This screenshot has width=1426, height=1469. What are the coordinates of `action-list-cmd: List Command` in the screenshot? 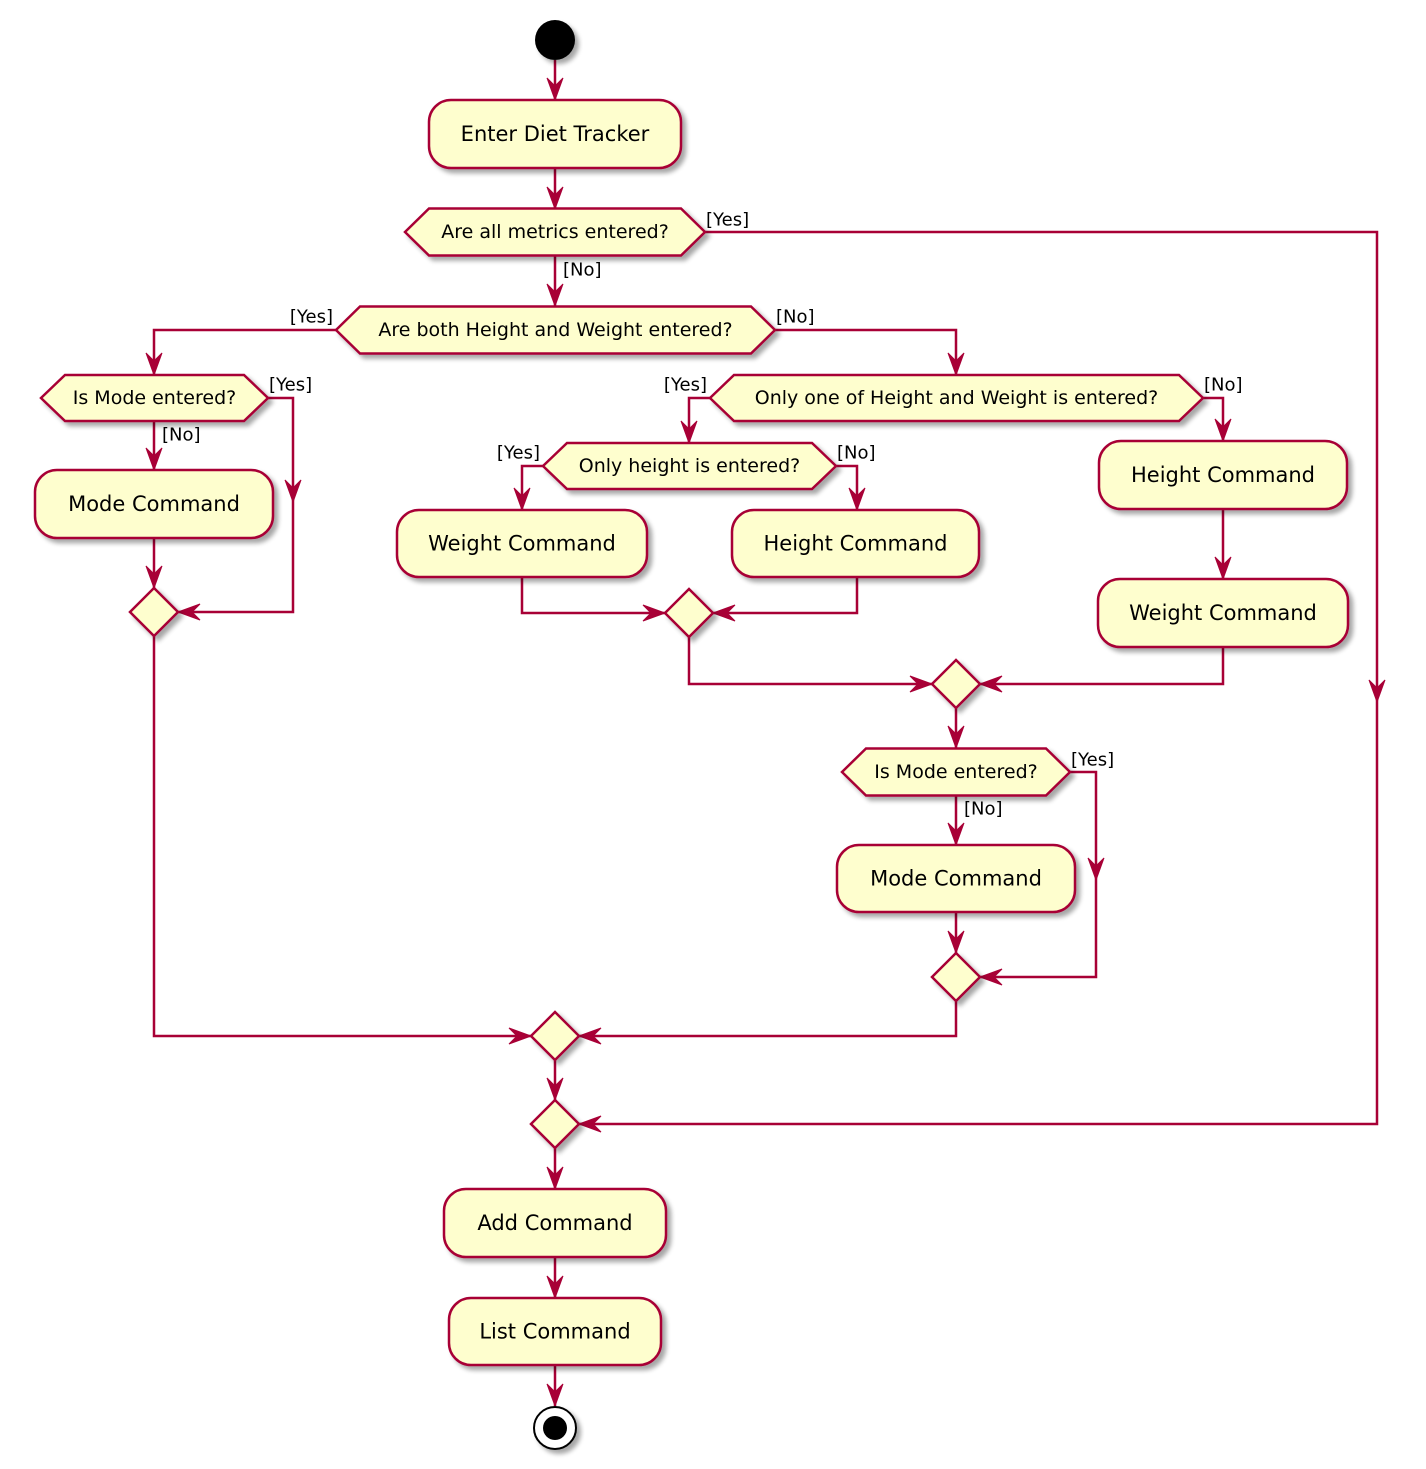 It's located at (555, 1331).